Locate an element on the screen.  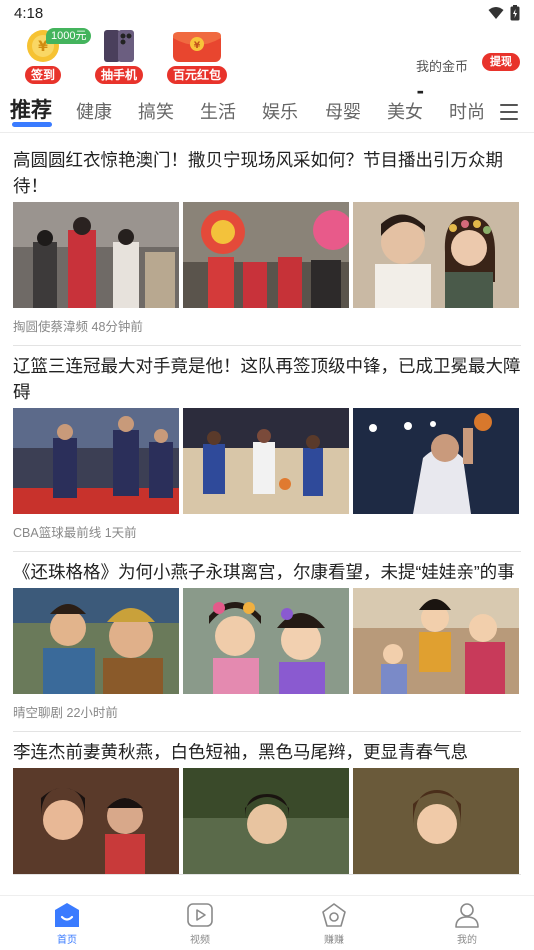
draw-phone-button: 抽手机 is located at coordinates (119, 55).